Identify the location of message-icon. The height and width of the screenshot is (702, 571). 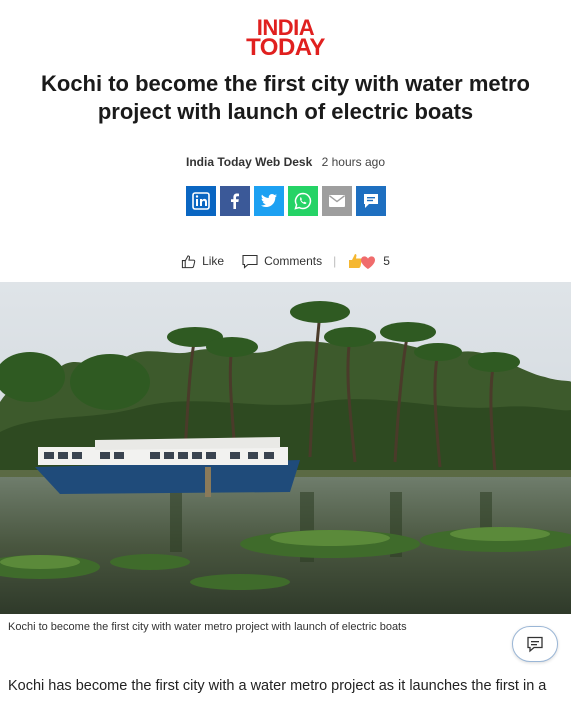
(371, 201).